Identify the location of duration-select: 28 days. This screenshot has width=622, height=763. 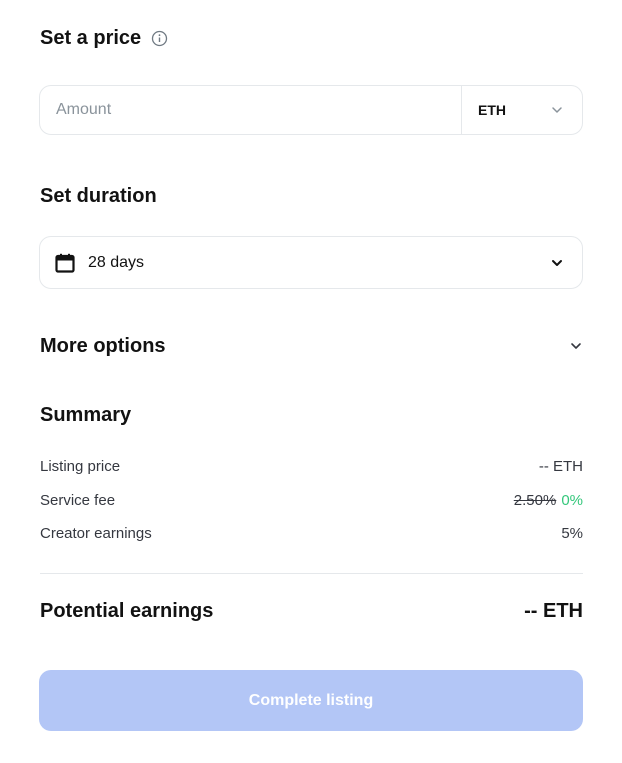
(311, 262).